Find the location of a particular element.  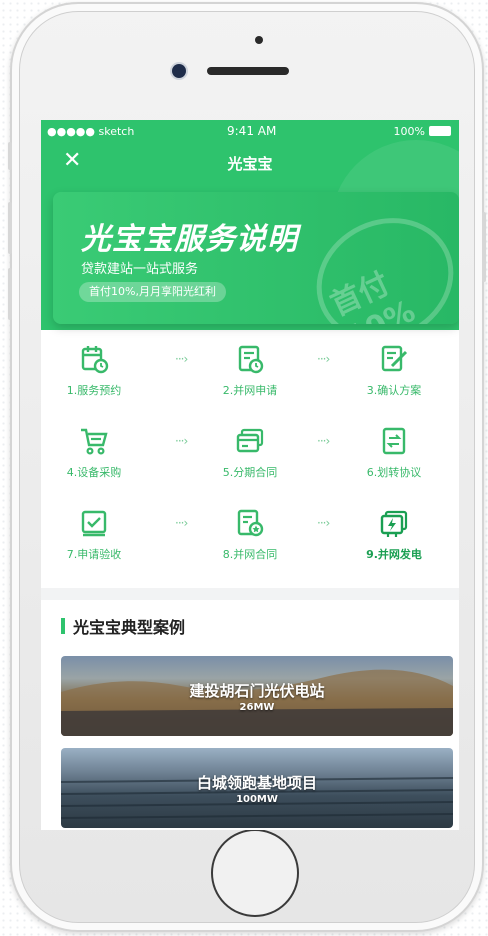

section-divider is located at coordinates (250, 594).